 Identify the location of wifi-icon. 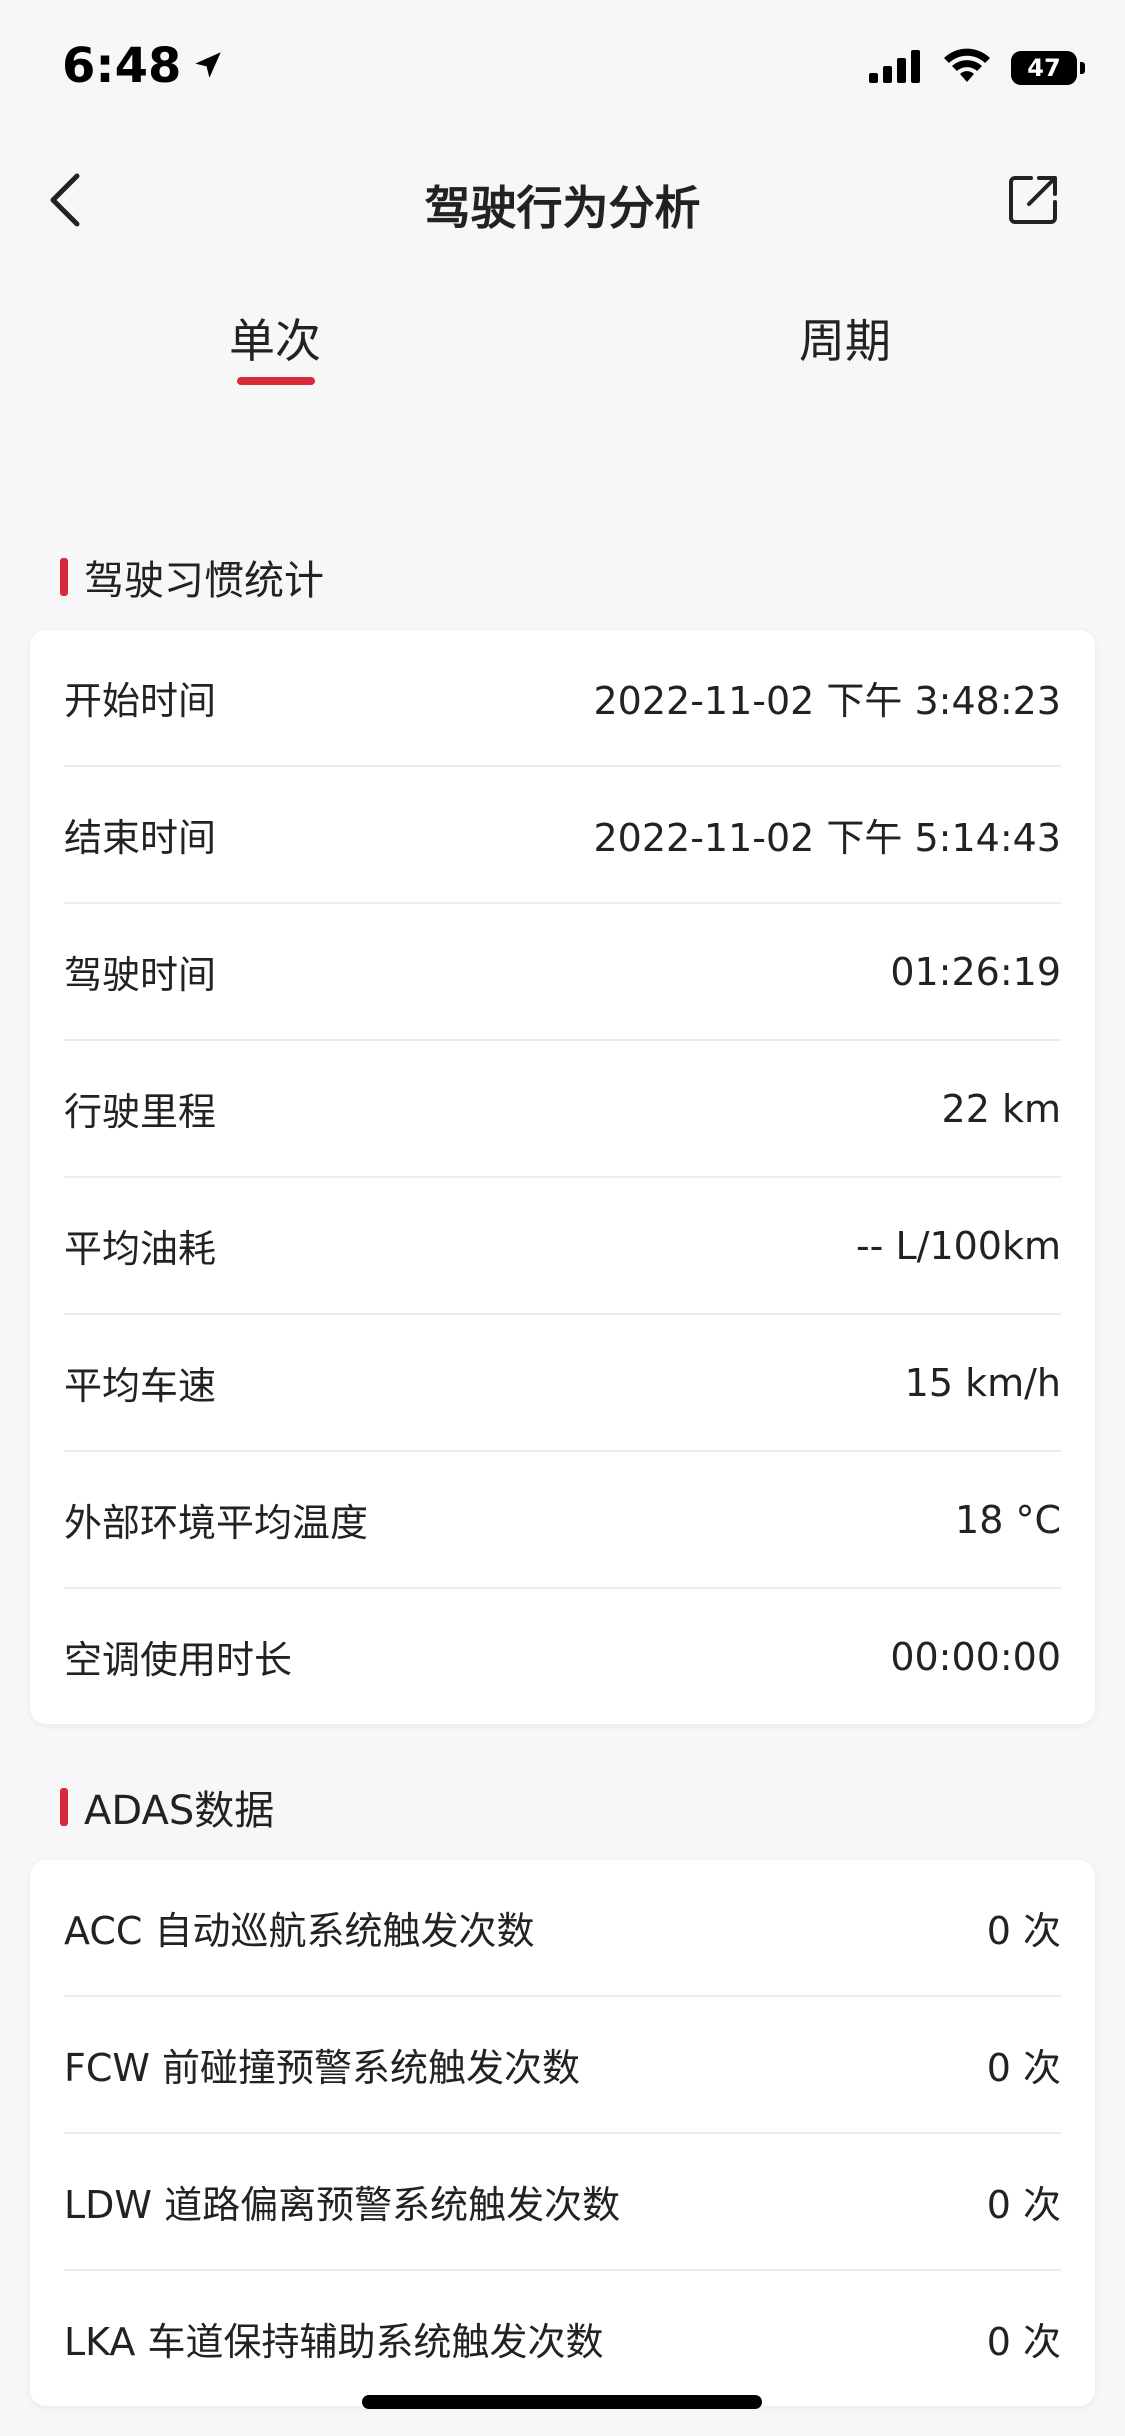
(967, 68).